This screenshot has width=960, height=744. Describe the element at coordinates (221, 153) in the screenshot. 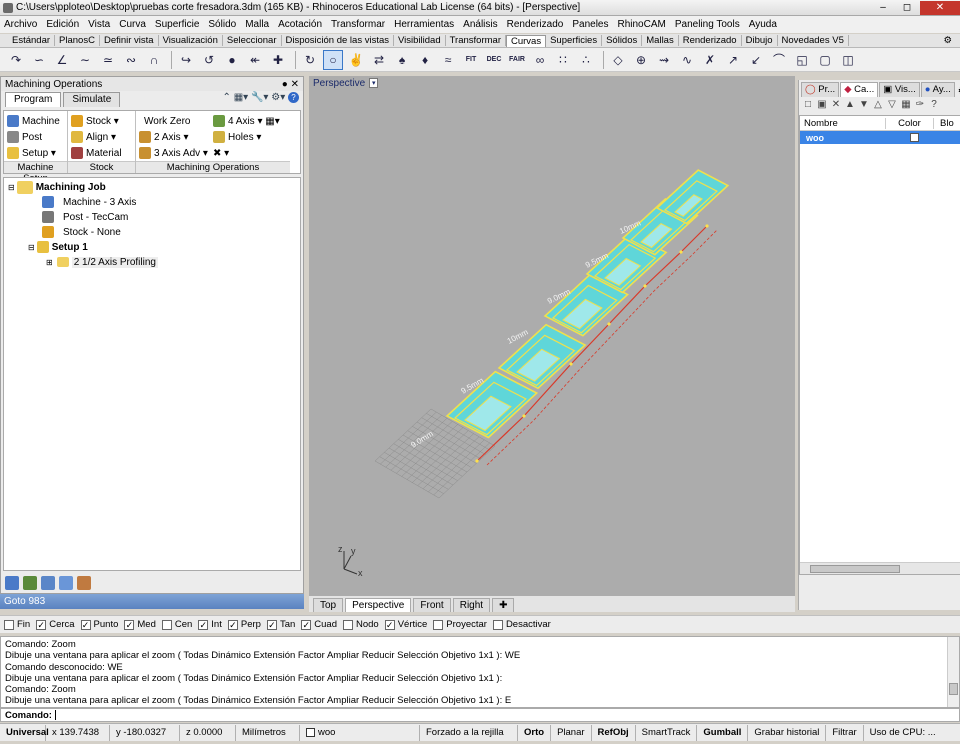

I see `tools-button: ✖ ▾` at that location.